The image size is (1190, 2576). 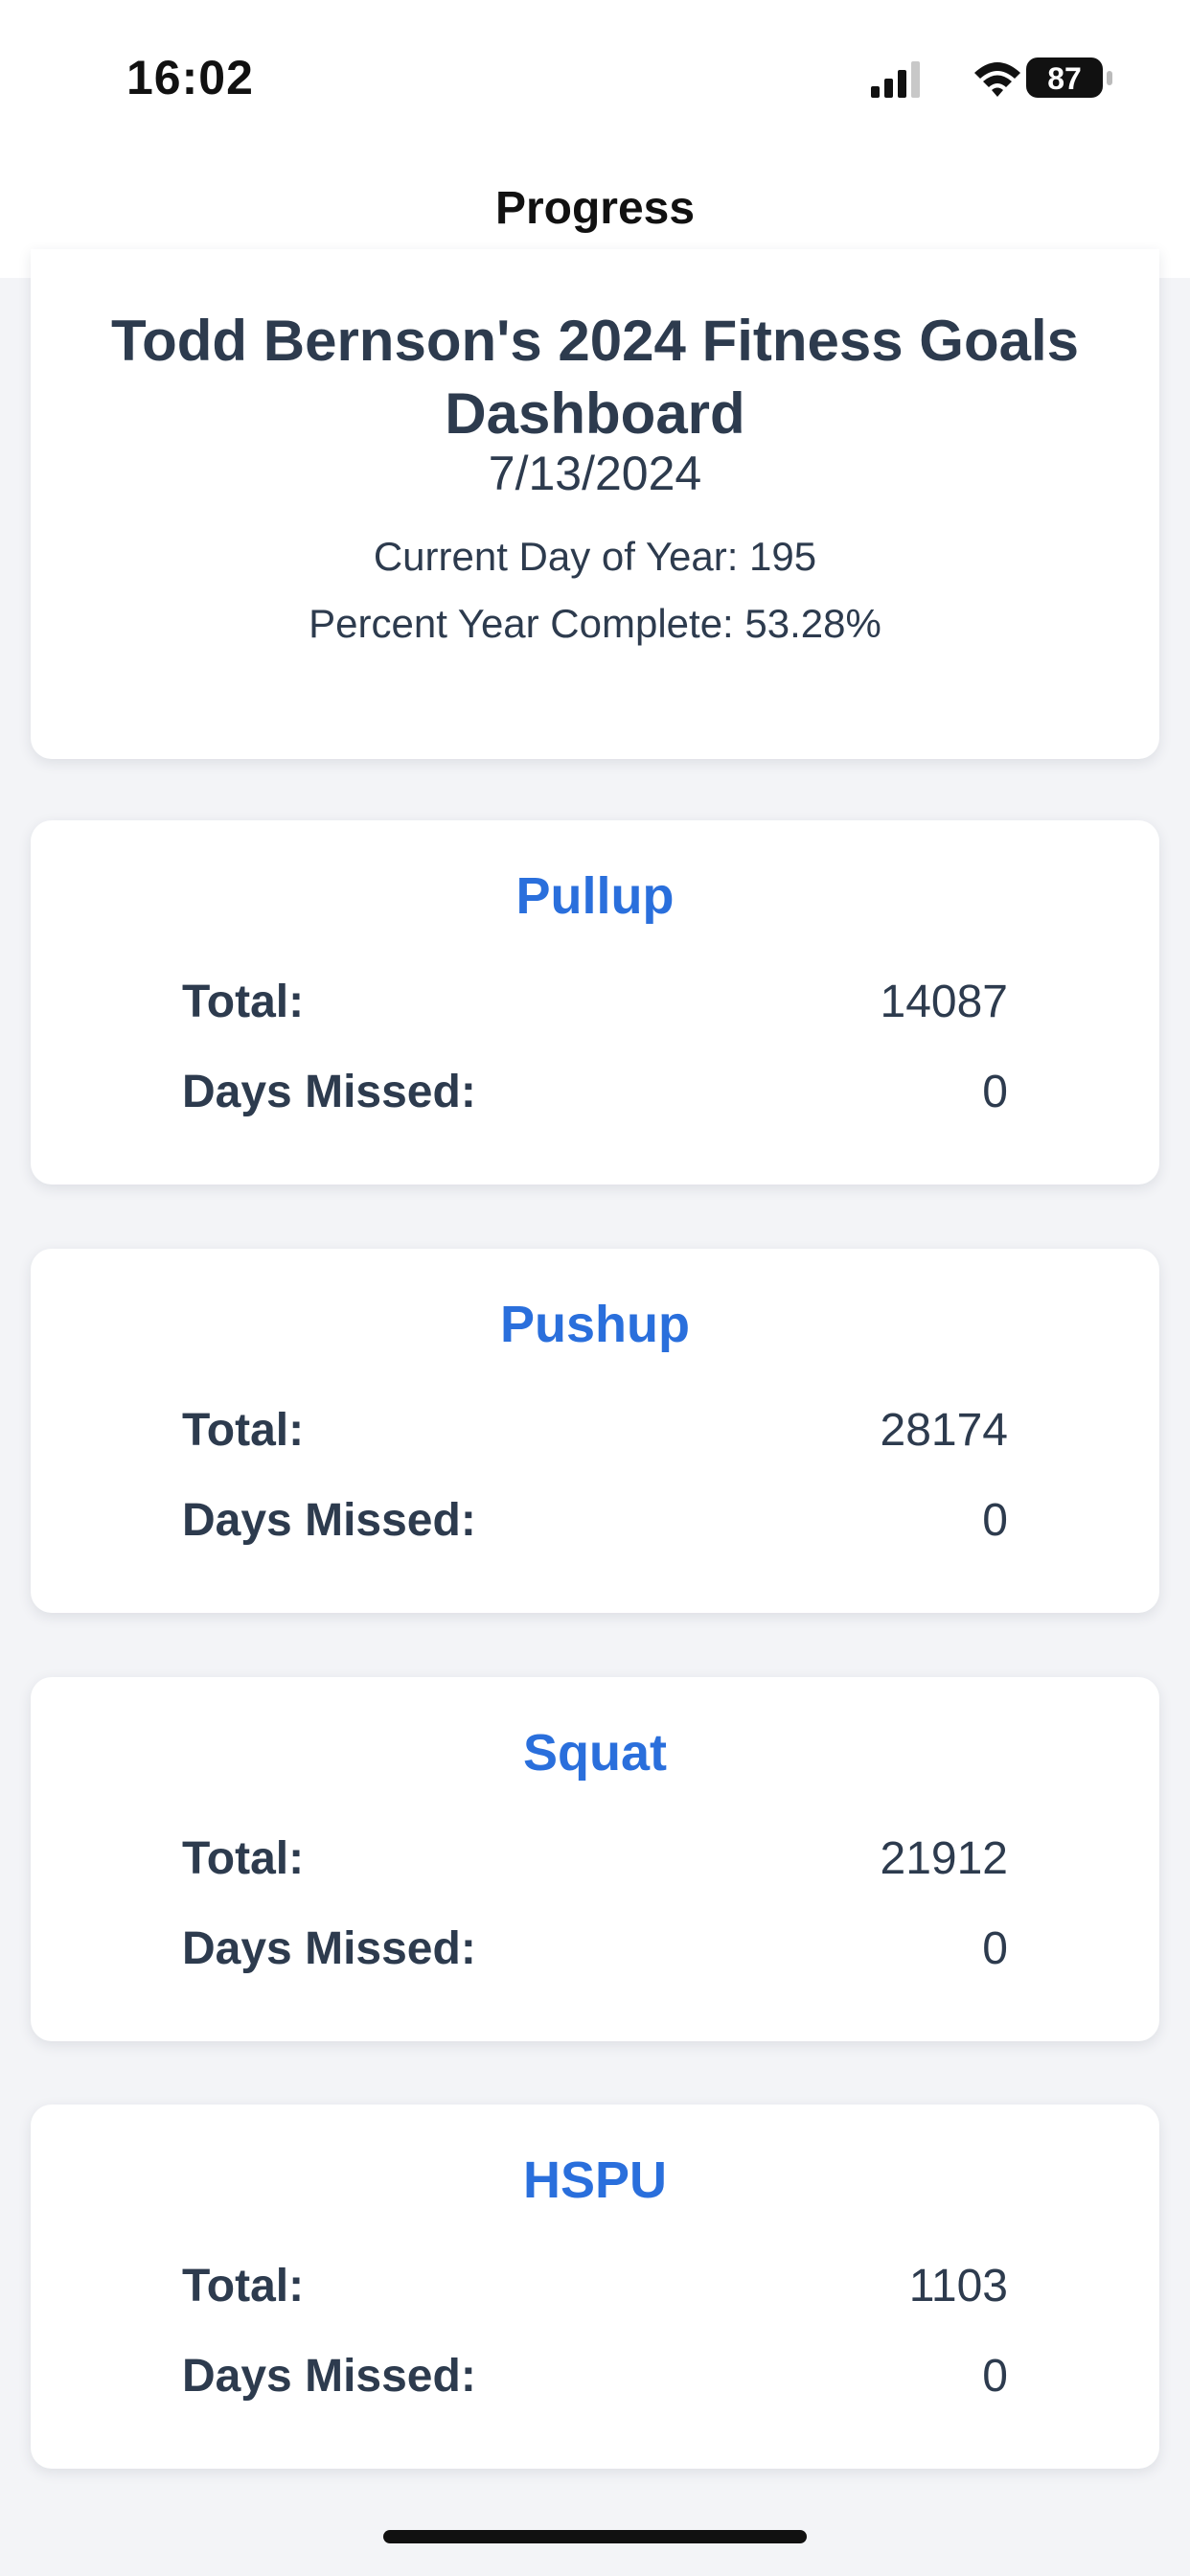 I want to click on status-time: 16:02, so click(x=190, y=77).